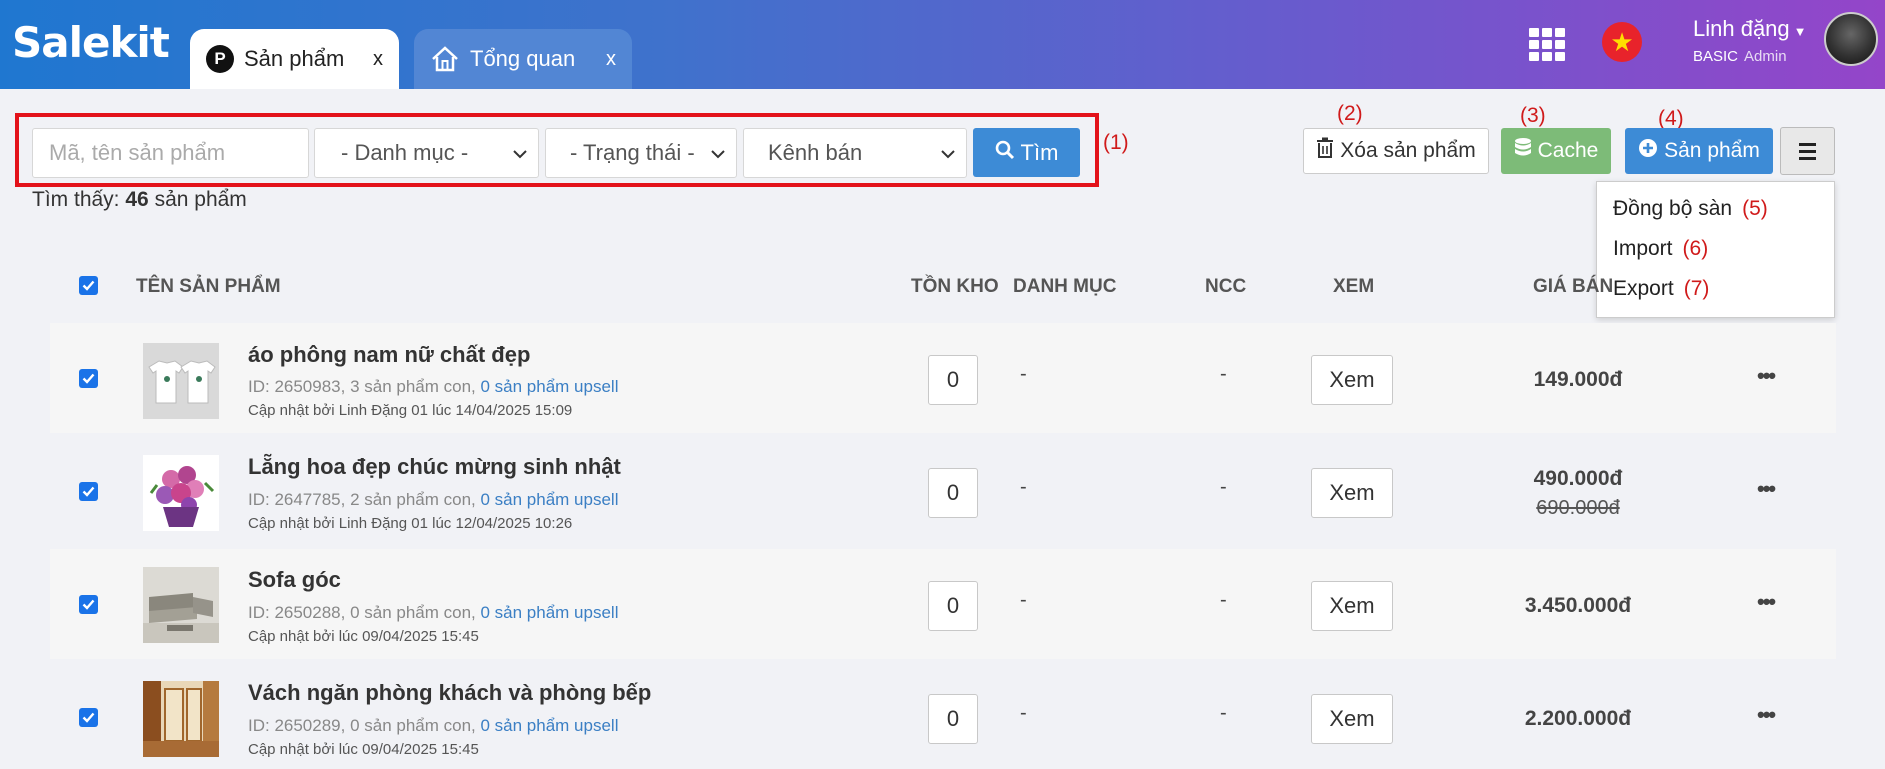 Image resolution: width=1885 pixels, height=769 pixels. Describe the element at coordinates (641, 153) in the screenshot. I see `status-select: - Trạng thái -` at that location.